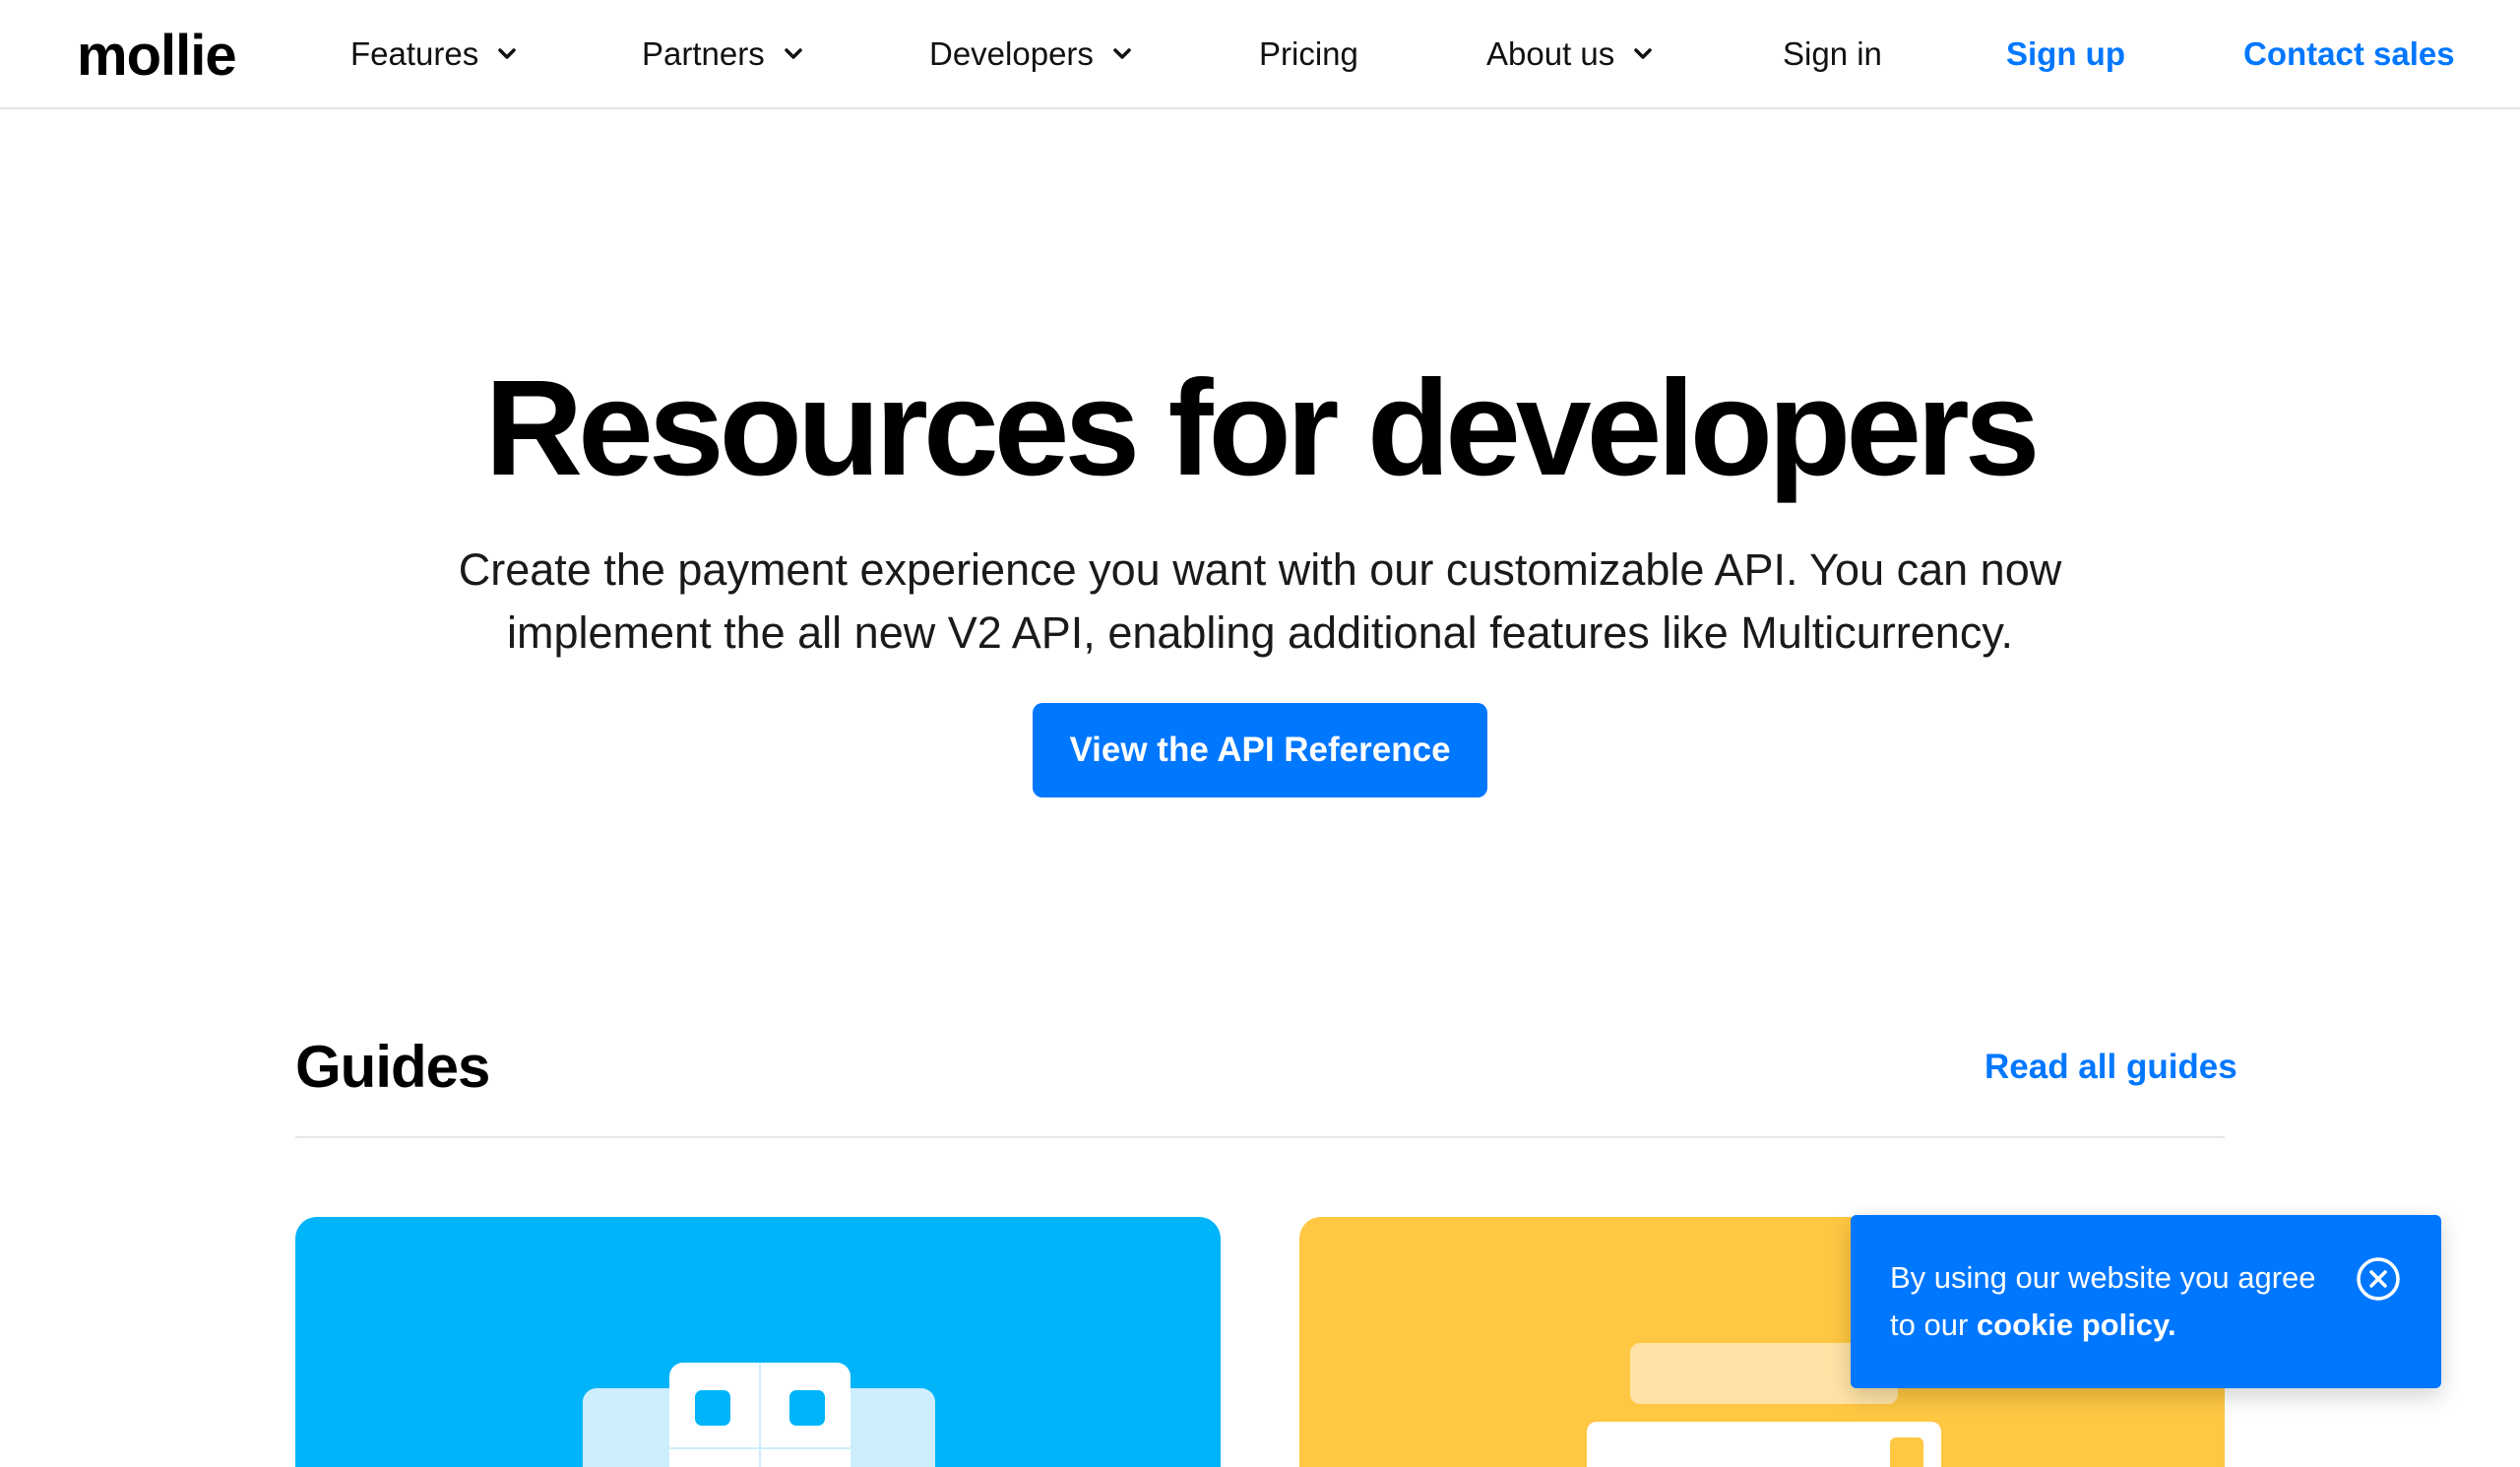 The height and width of the screenshot is (1467, 2520). I want to click on contact-sales-link: Contact sales, so click(2349, 54).